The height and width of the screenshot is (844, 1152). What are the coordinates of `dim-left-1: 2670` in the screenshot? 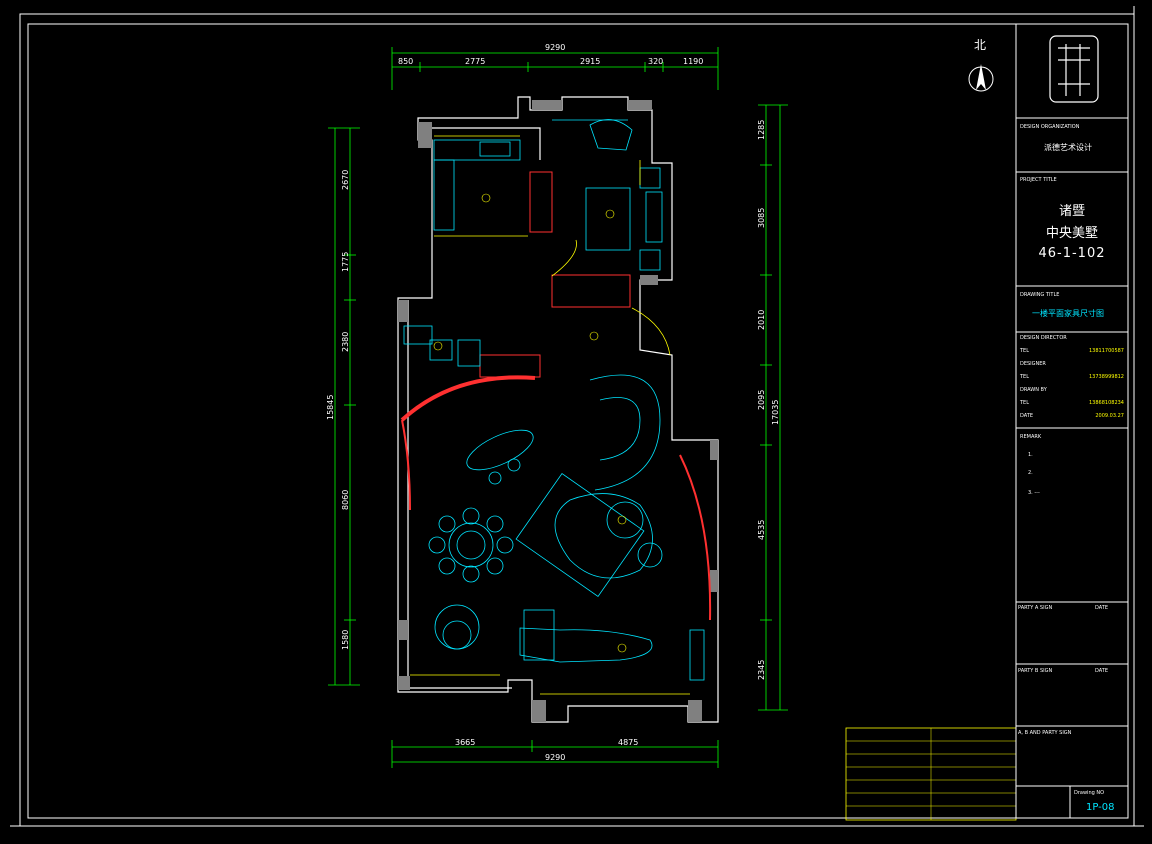 It's located at (345, 180).